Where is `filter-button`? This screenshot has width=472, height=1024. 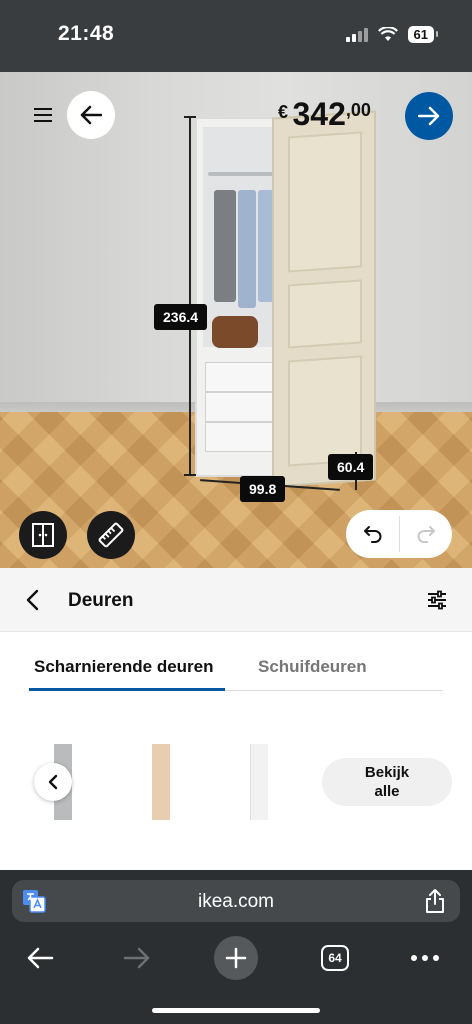
filter-button is located at coordinates (437, 602).